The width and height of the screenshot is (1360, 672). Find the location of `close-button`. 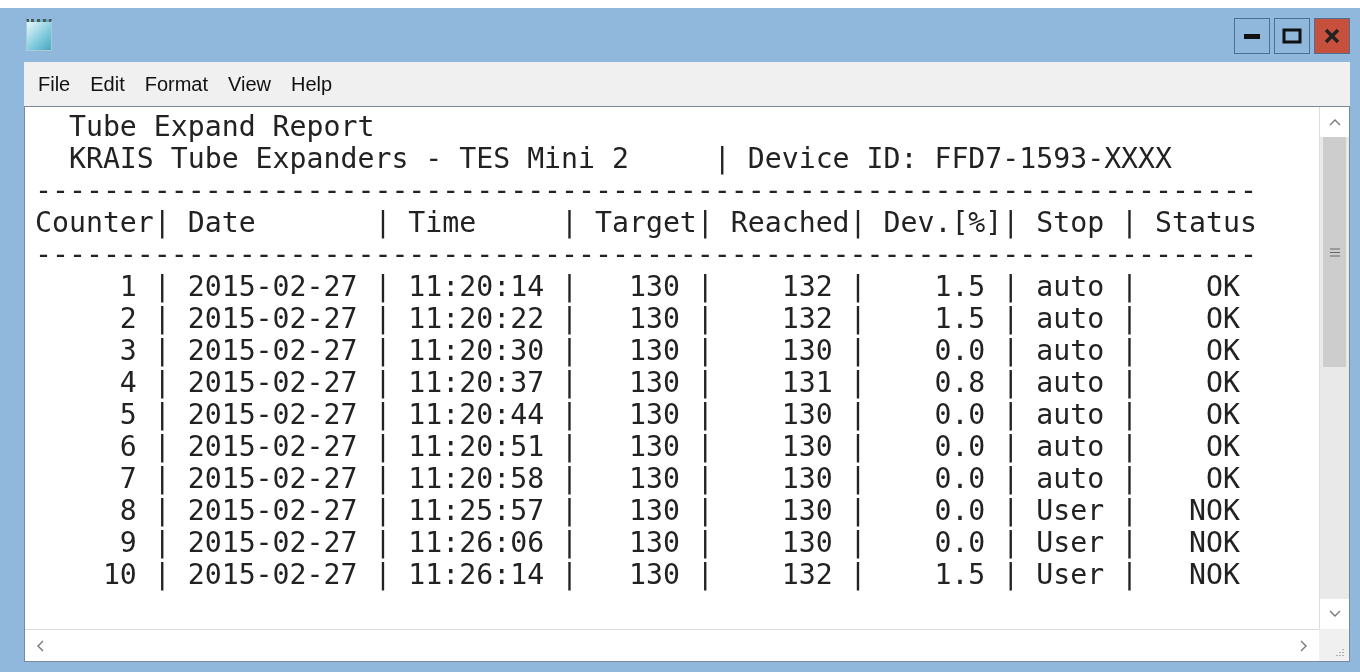

close-button is located at coordinates (1332, 36).